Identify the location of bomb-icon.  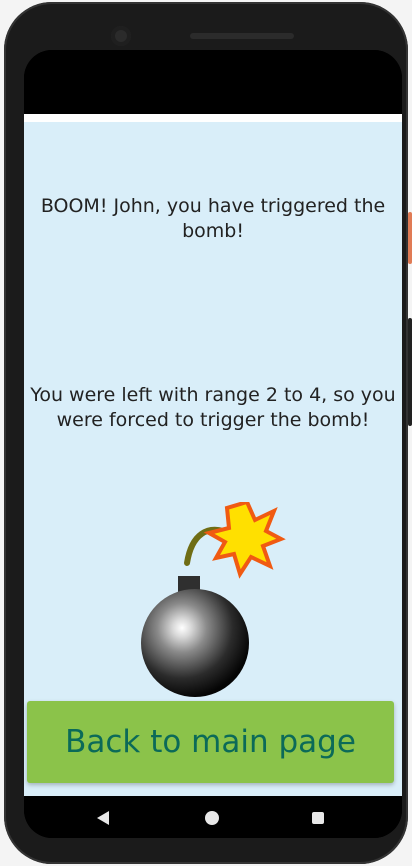
(213, 599).